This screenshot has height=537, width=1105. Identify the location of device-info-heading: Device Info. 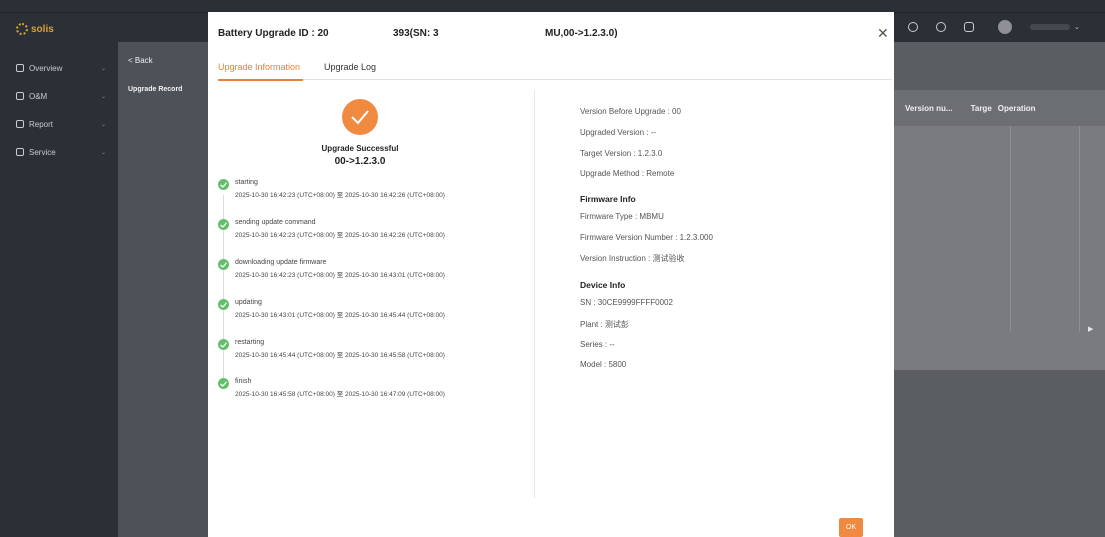
(603, 285).